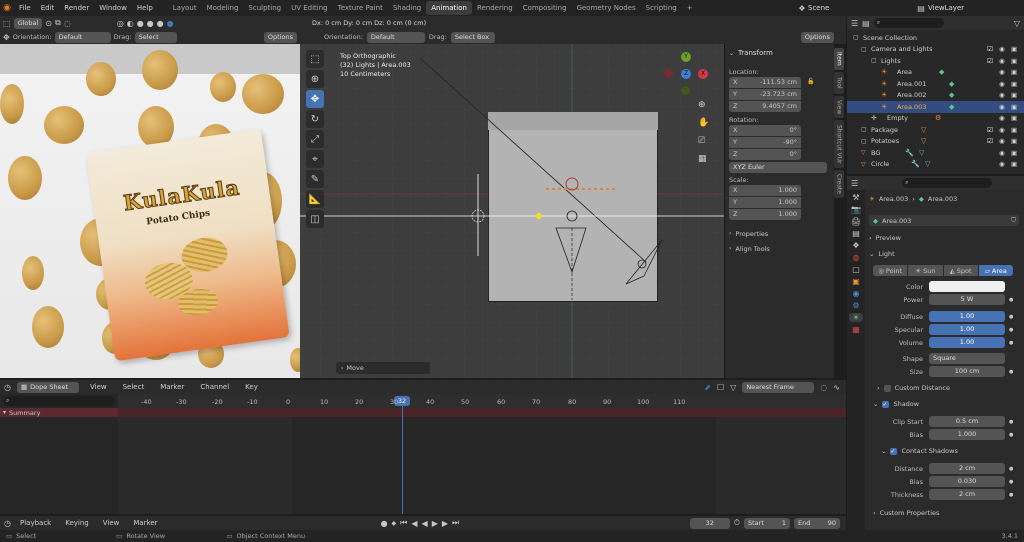  What do you see at coordinates (59, 412) in the screenshot?
I see `summary-channel: ▾ Summary` at bounding box center [59, 412].